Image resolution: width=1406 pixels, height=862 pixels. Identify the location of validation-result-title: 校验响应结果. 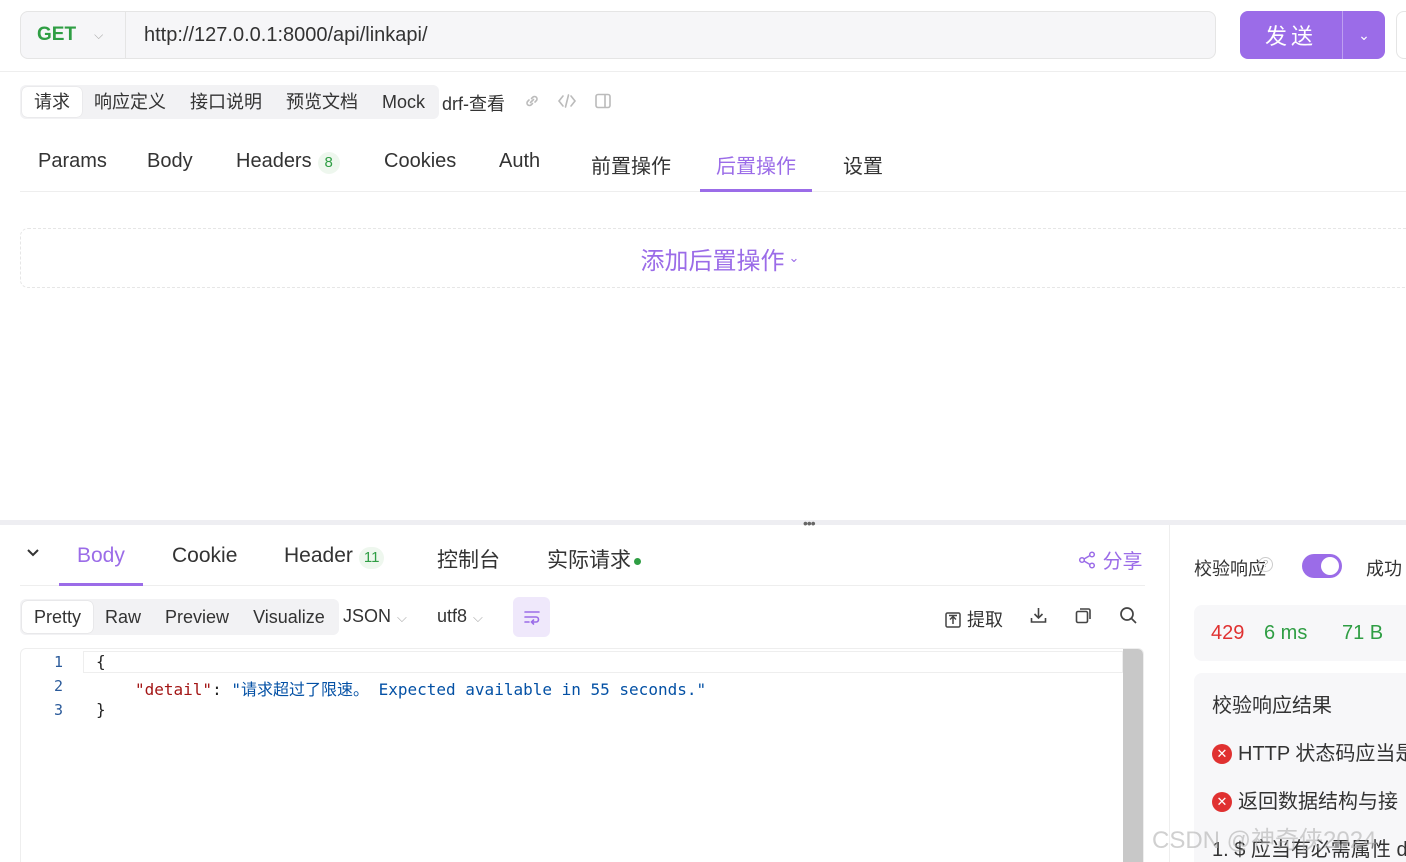
(1272, 706).